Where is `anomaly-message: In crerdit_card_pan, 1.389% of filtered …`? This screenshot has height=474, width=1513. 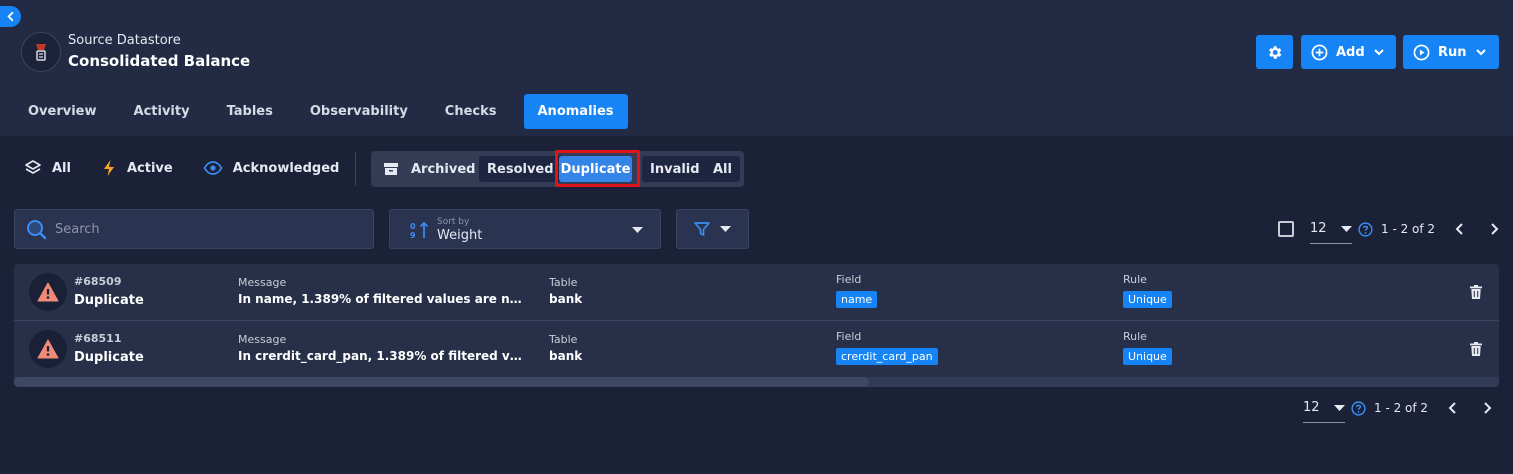 anomaly-message: In crerdit_card_pan, 1.389% of filtered … is located at coordinates (382, 356).